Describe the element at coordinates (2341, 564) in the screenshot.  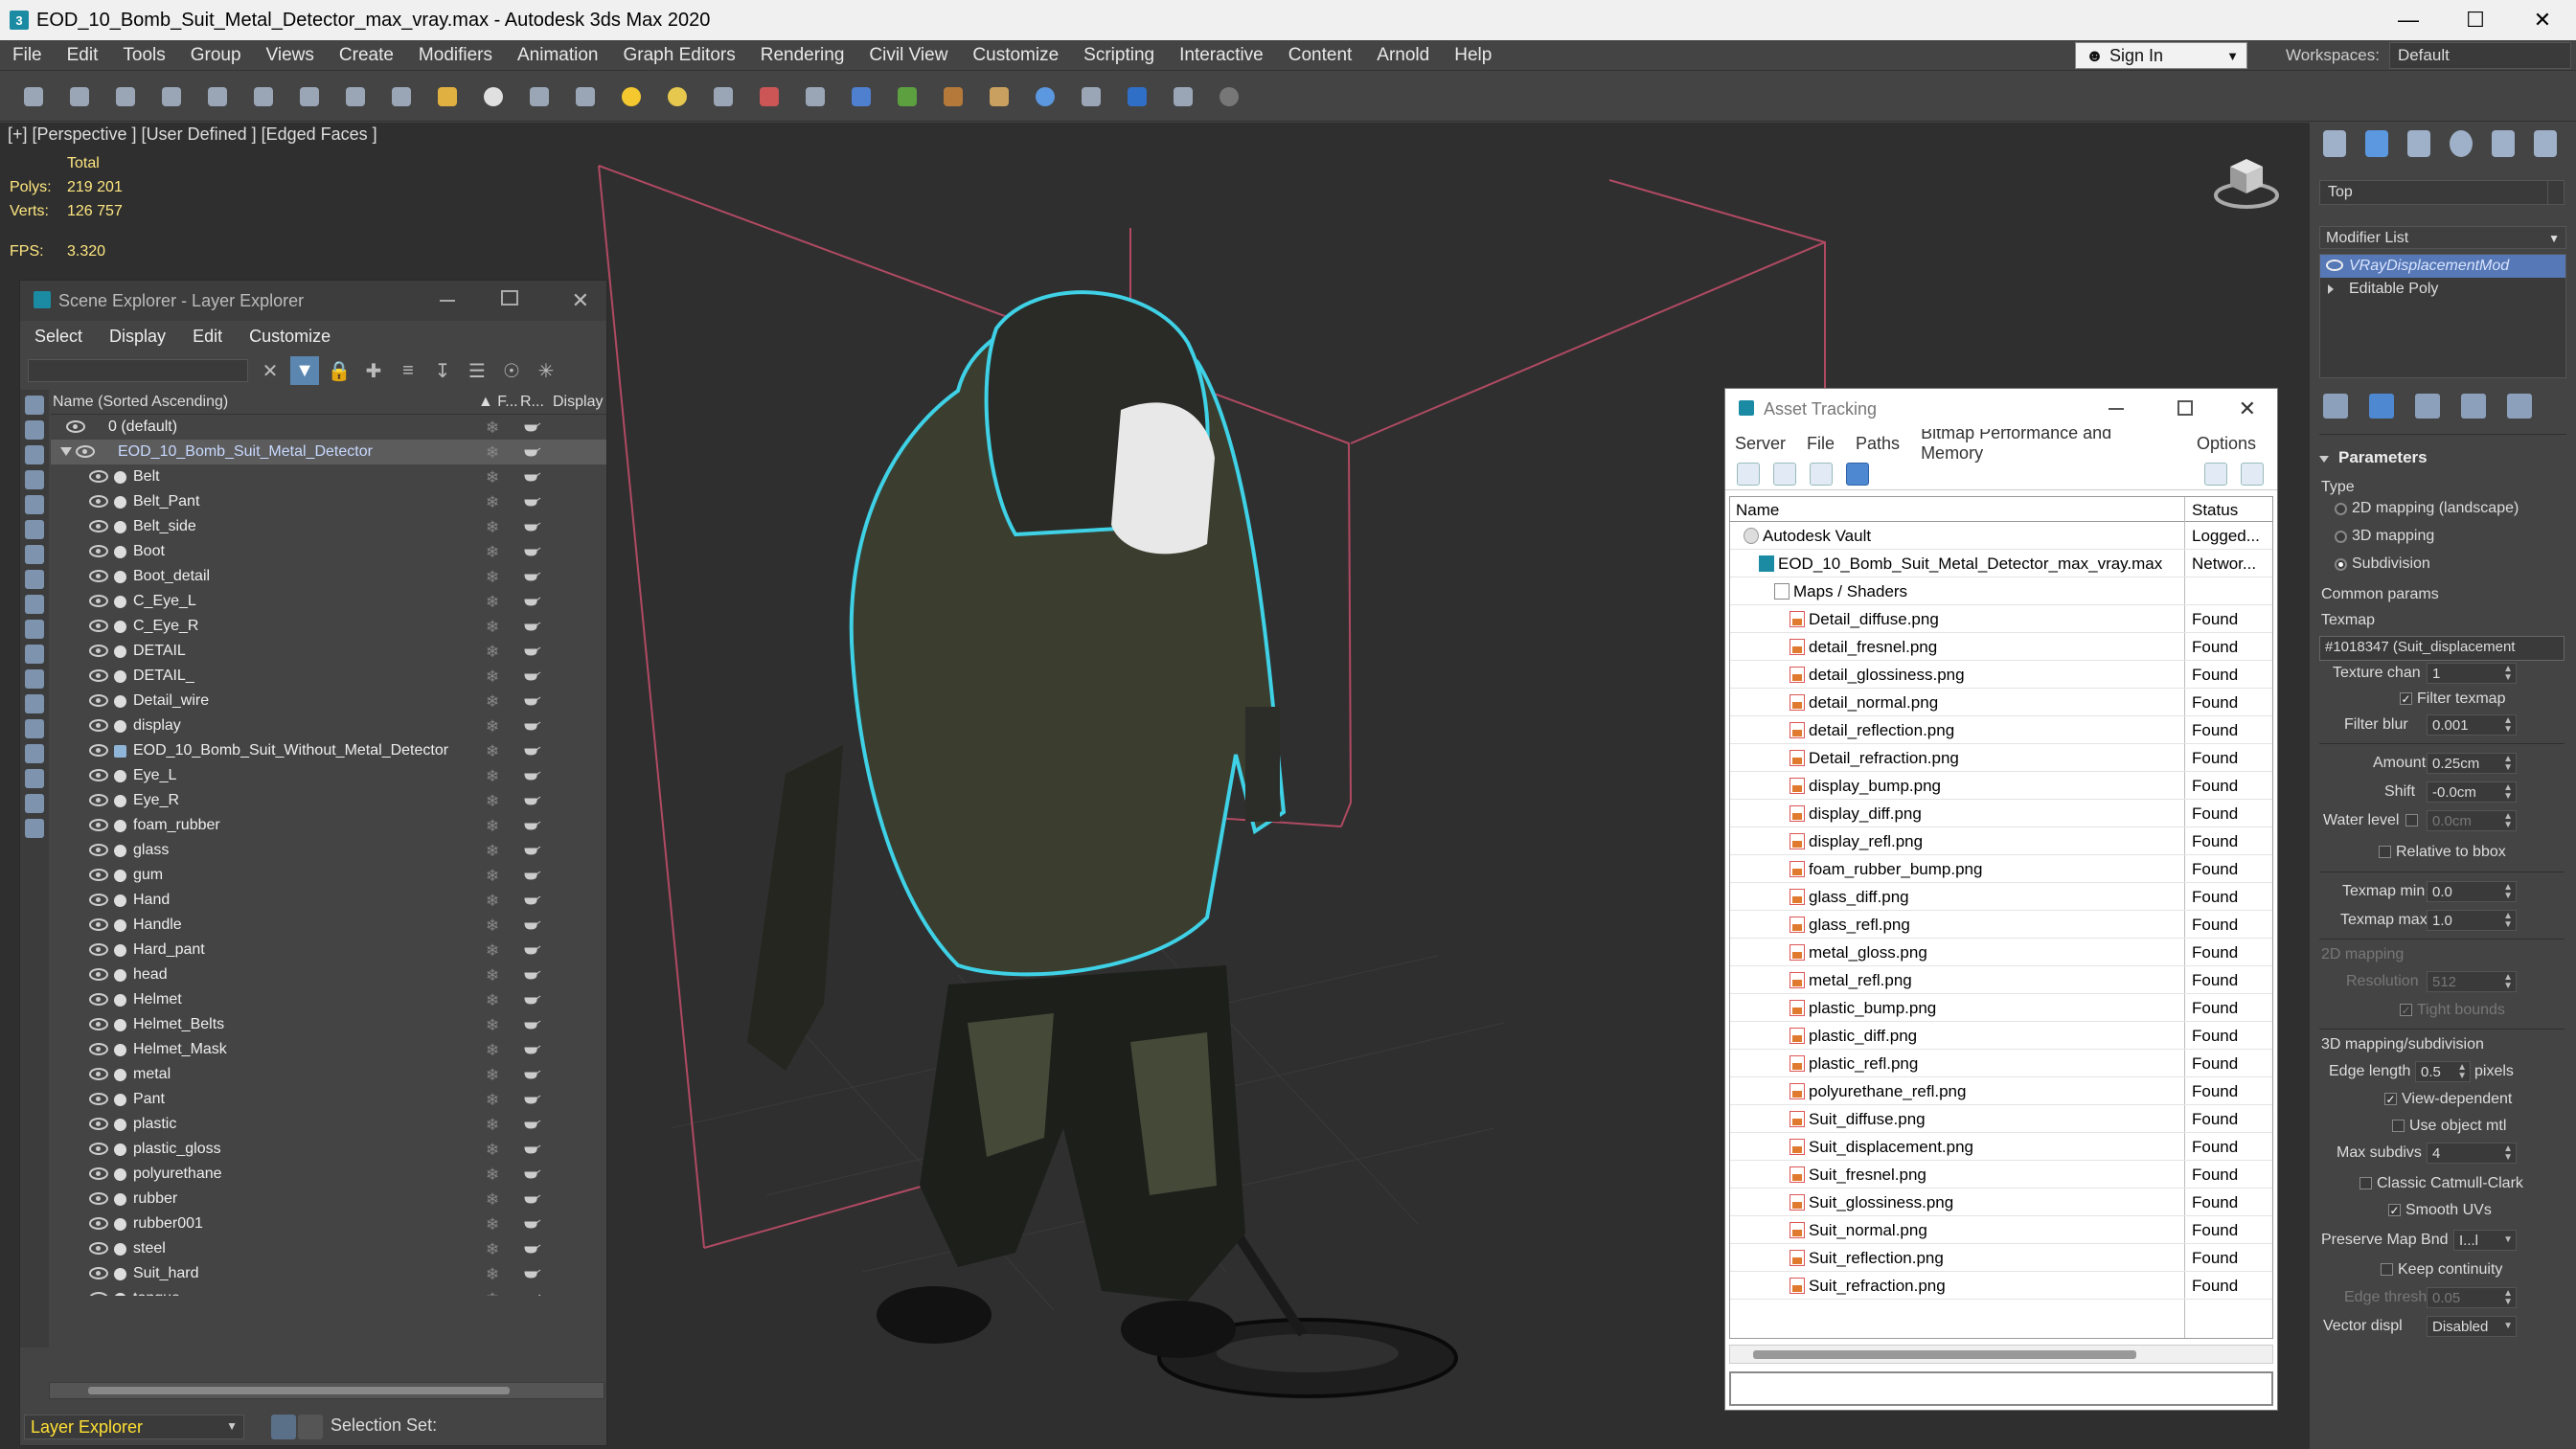
I see `type-subdivision-radio` at that location.